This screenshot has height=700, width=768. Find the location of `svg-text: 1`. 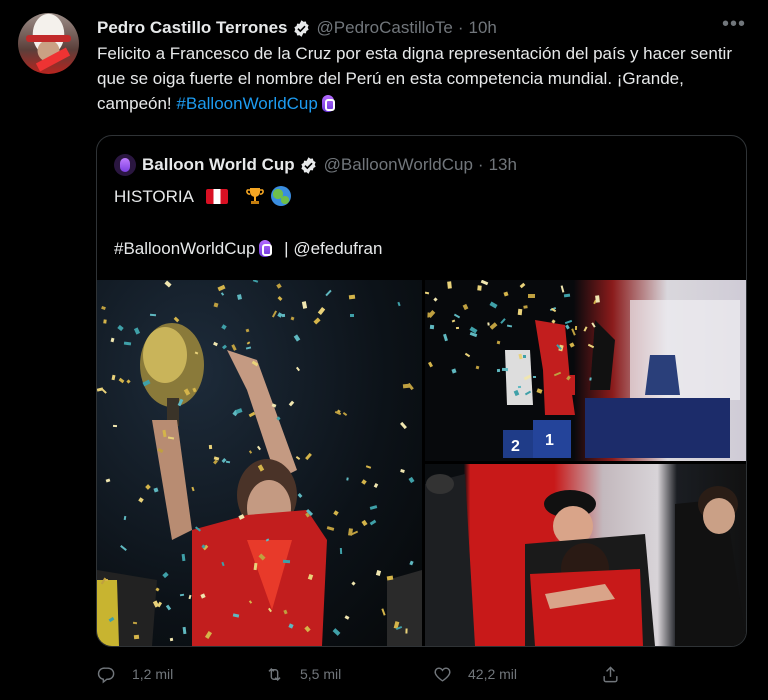

svg-text: 1 is located at coordinates (549, 440).